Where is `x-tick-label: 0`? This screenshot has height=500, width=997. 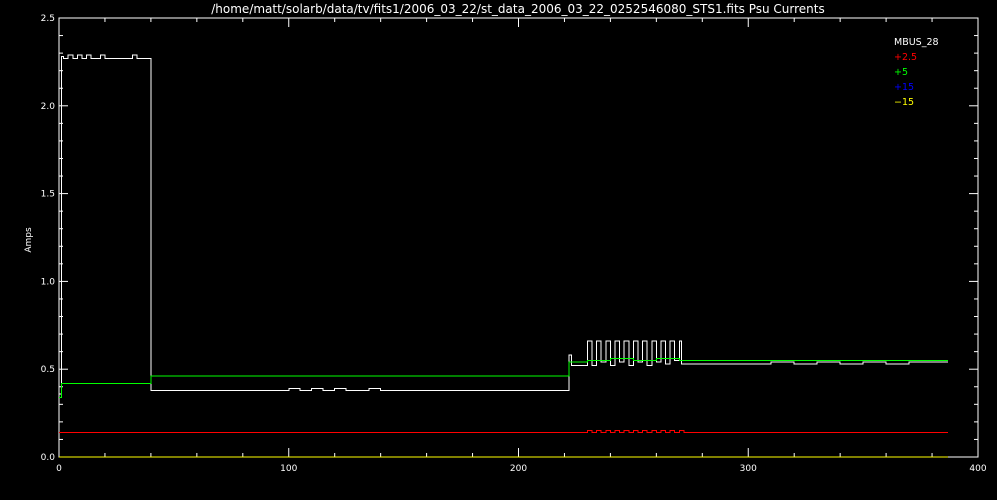
x-tick-label: 0 is located at coordinates (59, 469).